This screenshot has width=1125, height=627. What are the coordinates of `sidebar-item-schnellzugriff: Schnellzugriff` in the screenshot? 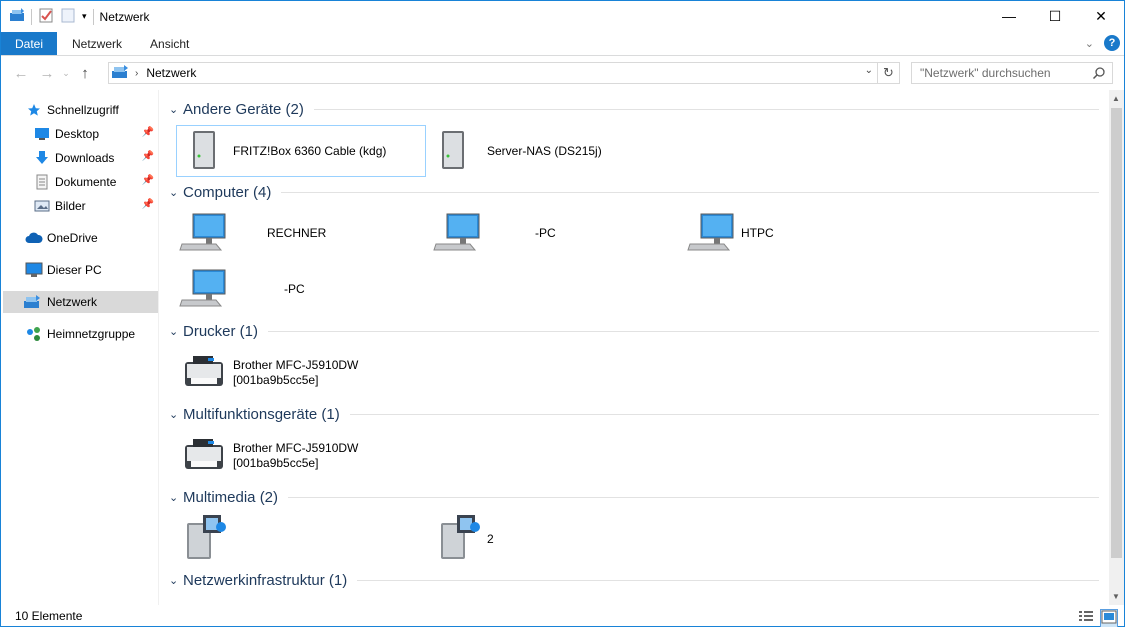 It's located at (80, 110).